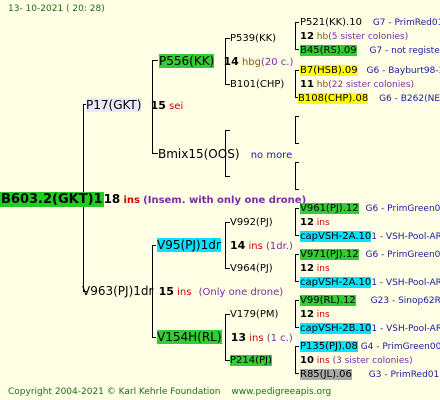  I want to click on gen4-row-10: capVSH-2B.101 - VSH-Pool-AR, so click(370, 329).